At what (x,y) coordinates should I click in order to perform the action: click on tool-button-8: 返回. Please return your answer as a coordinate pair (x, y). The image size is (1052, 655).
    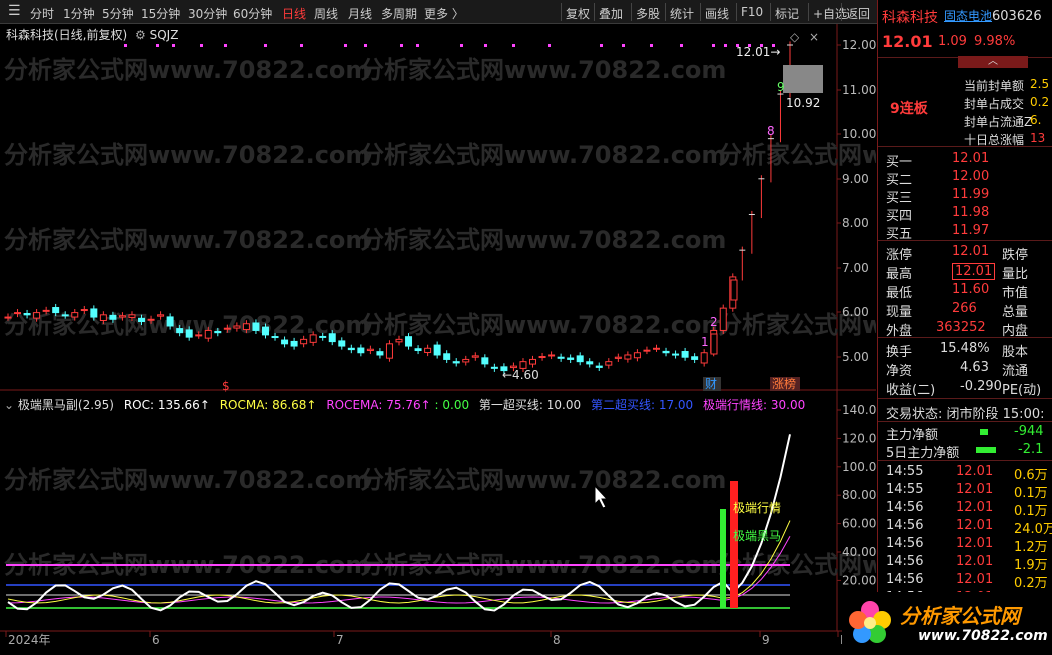
    Looking at the image, I should click on (858, 13).